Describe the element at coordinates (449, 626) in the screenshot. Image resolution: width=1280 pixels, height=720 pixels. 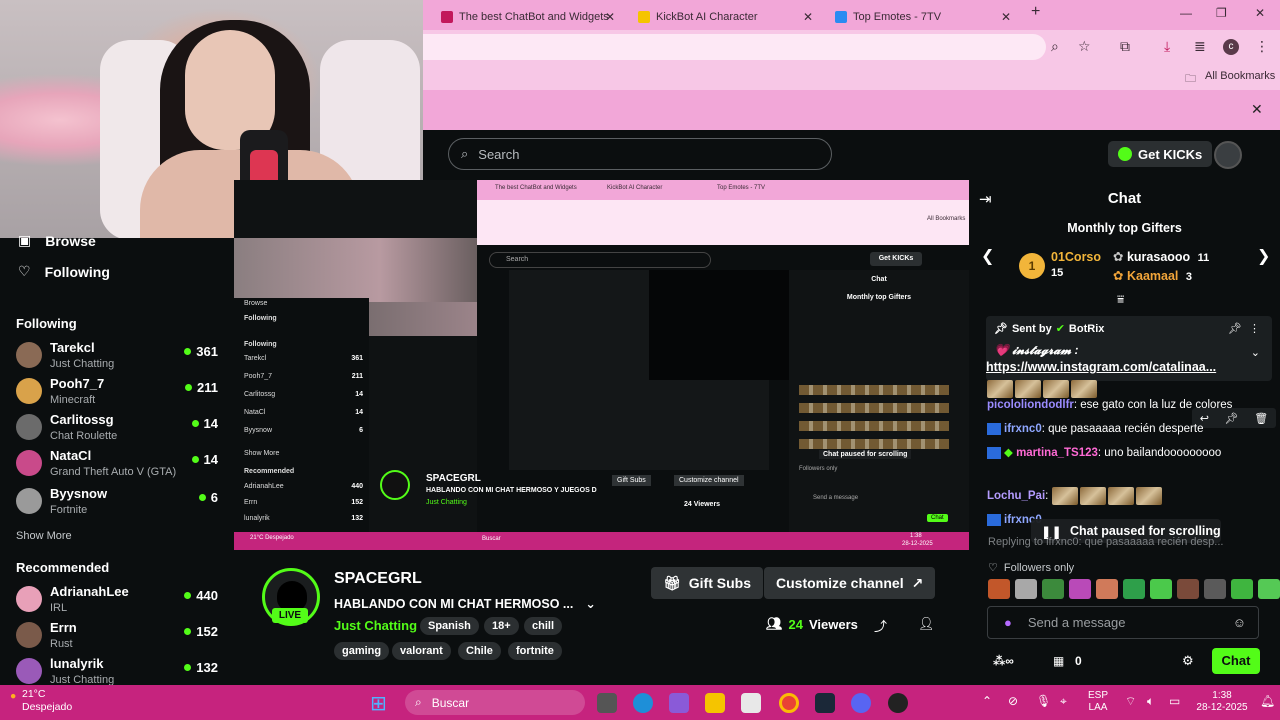
I see `stream-tag: Spanish` at that location.